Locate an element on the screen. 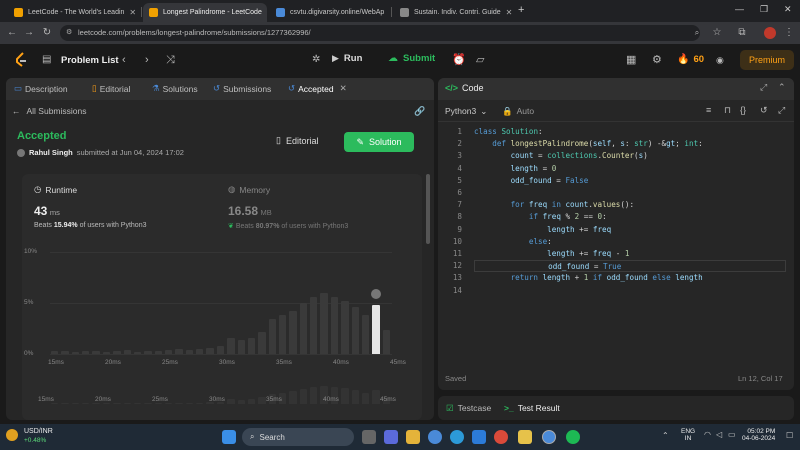 Image resolution: width=800 pixels, height=450 pixels. vlc-icon is located at coordinates (525, 437).